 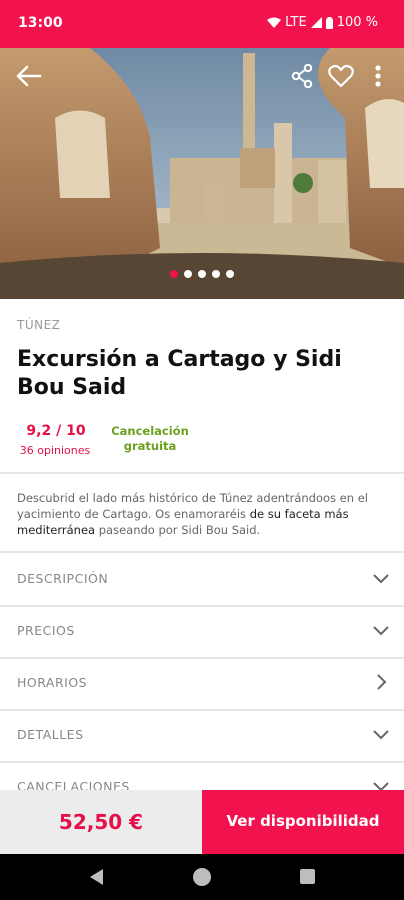 I want to click on status-bar: 13:00 LTE 100 %, so click(x=202, y=24).